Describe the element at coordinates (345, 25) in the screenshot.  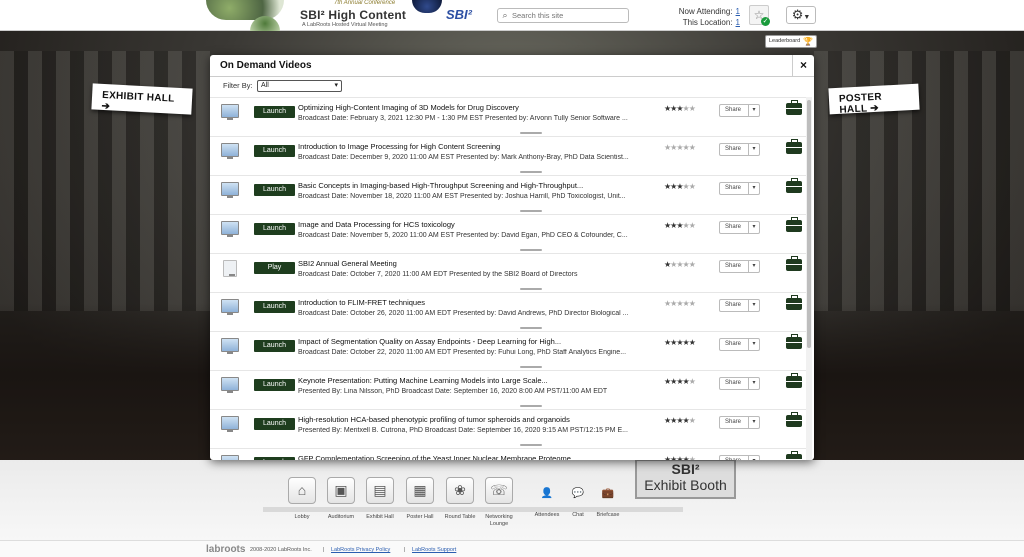
I see `conference-tagline: A LabRoots Hosted Virtual Meeting` at that location.